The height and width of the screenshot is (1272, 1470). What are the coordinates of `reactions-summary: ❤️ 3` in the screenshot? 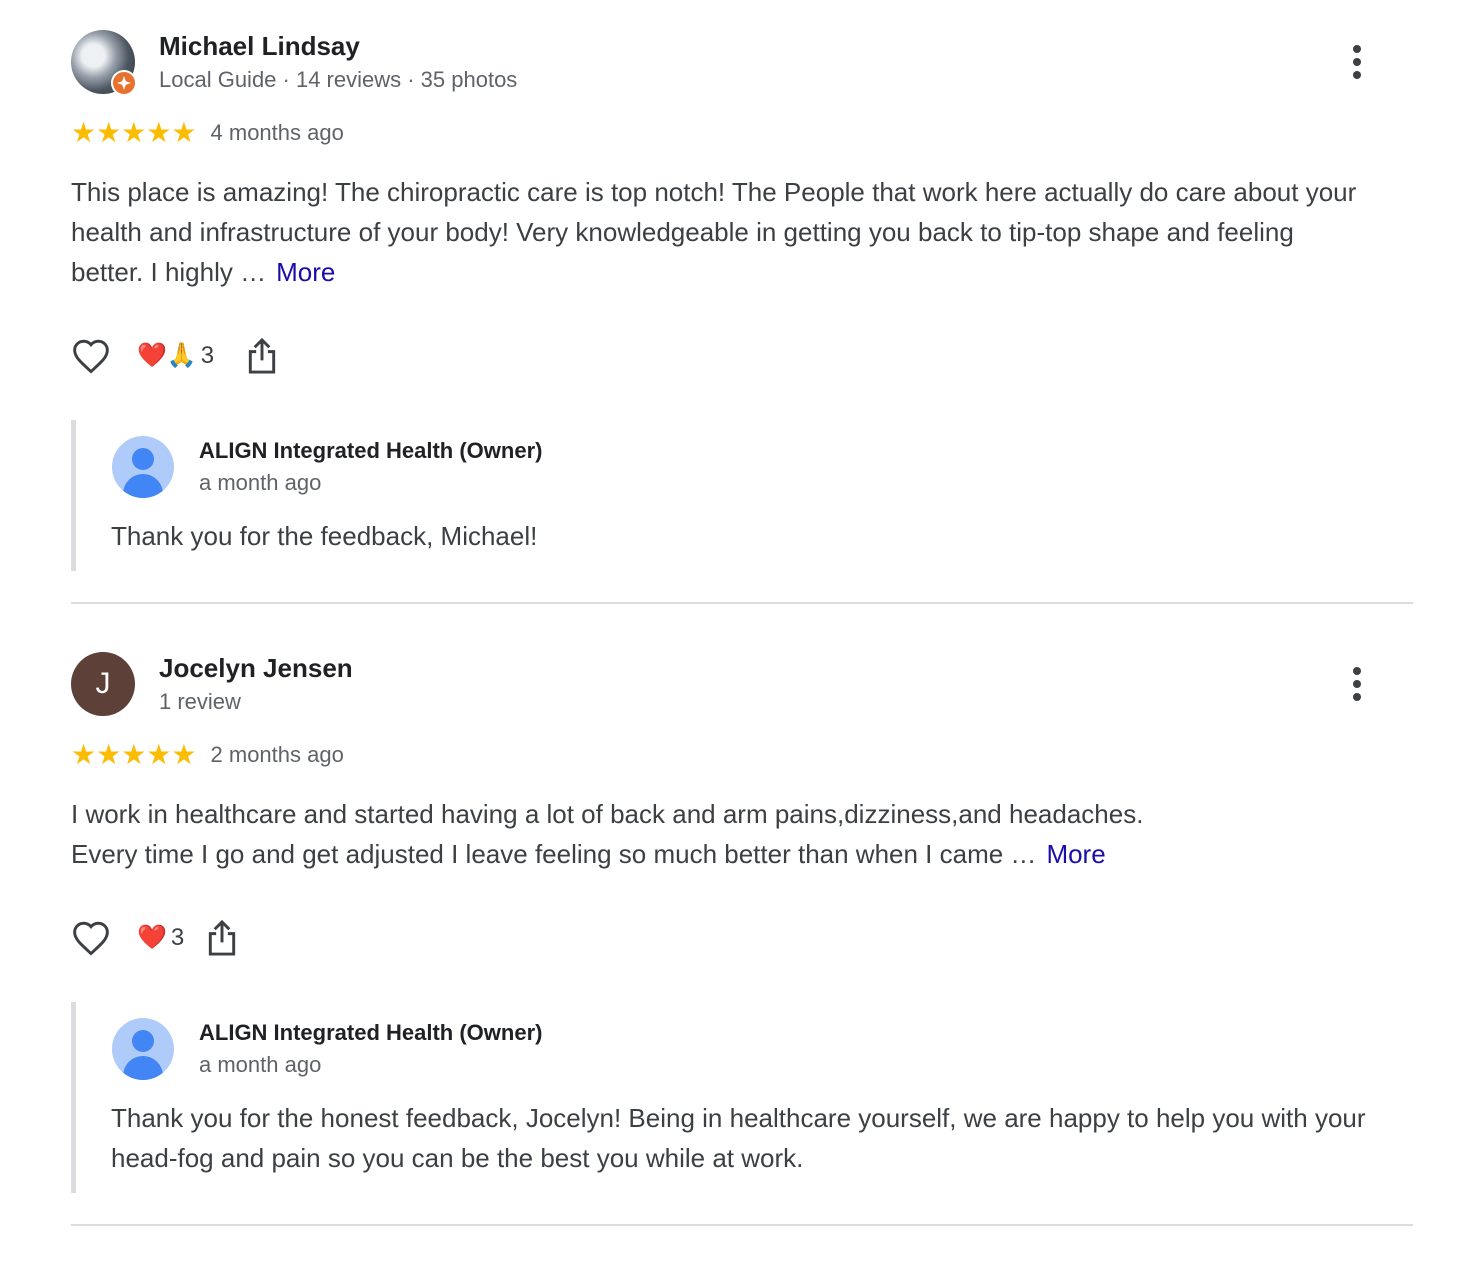 It's located at (160, 938).